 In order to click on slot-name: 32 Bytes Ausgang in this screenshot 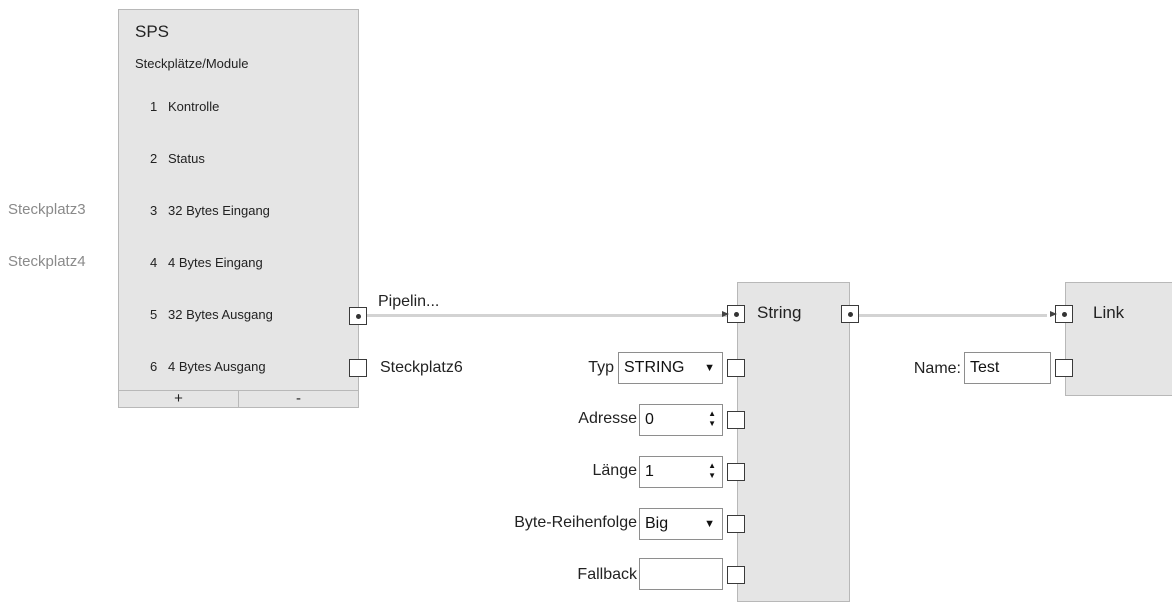, I will do `click(220, 314)`.